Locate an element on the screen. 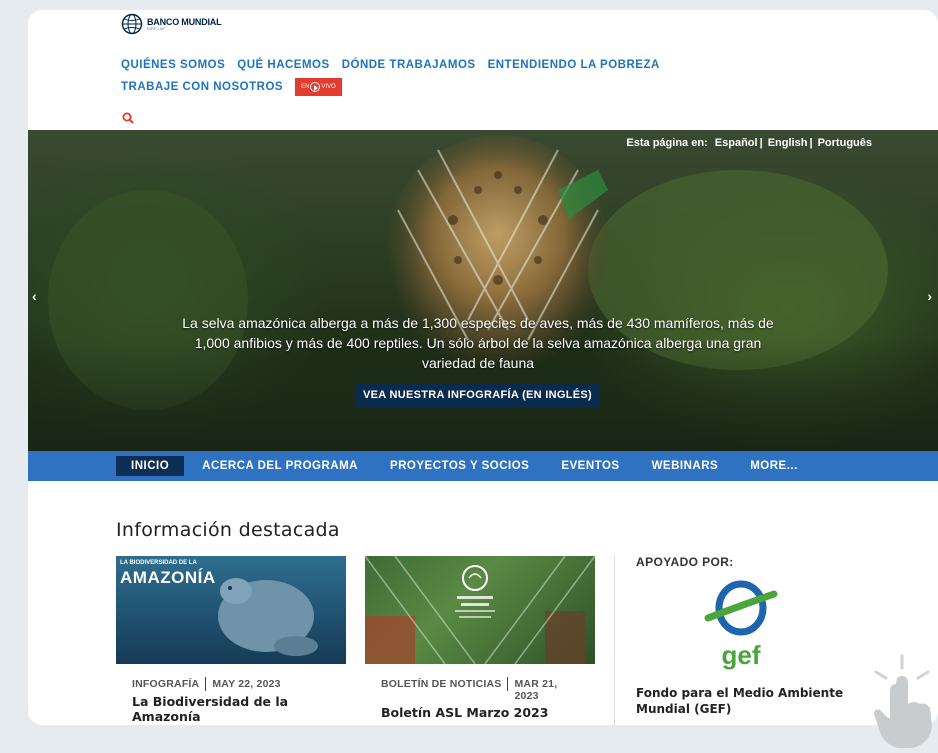 The image size is (938, 753). section-title: Información destacada is located at coordinates (228, 530).